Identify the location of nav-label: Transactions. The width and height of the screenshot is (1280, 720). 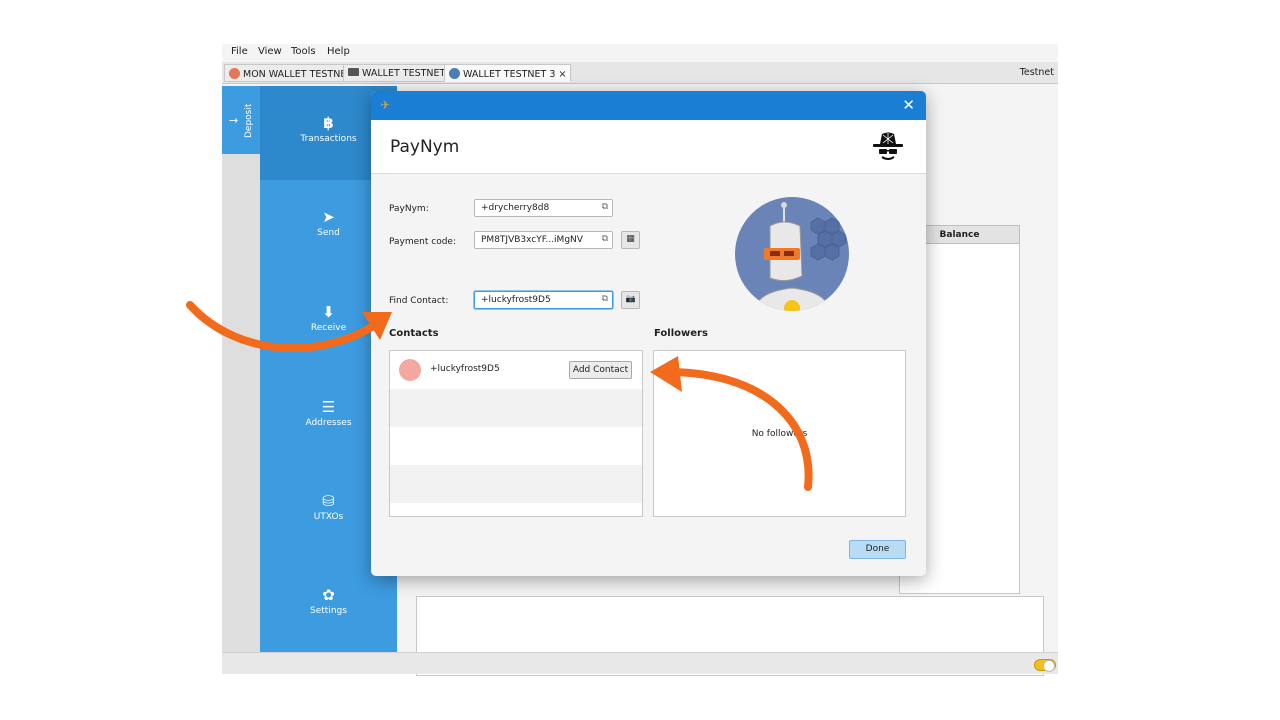
(328, 139).